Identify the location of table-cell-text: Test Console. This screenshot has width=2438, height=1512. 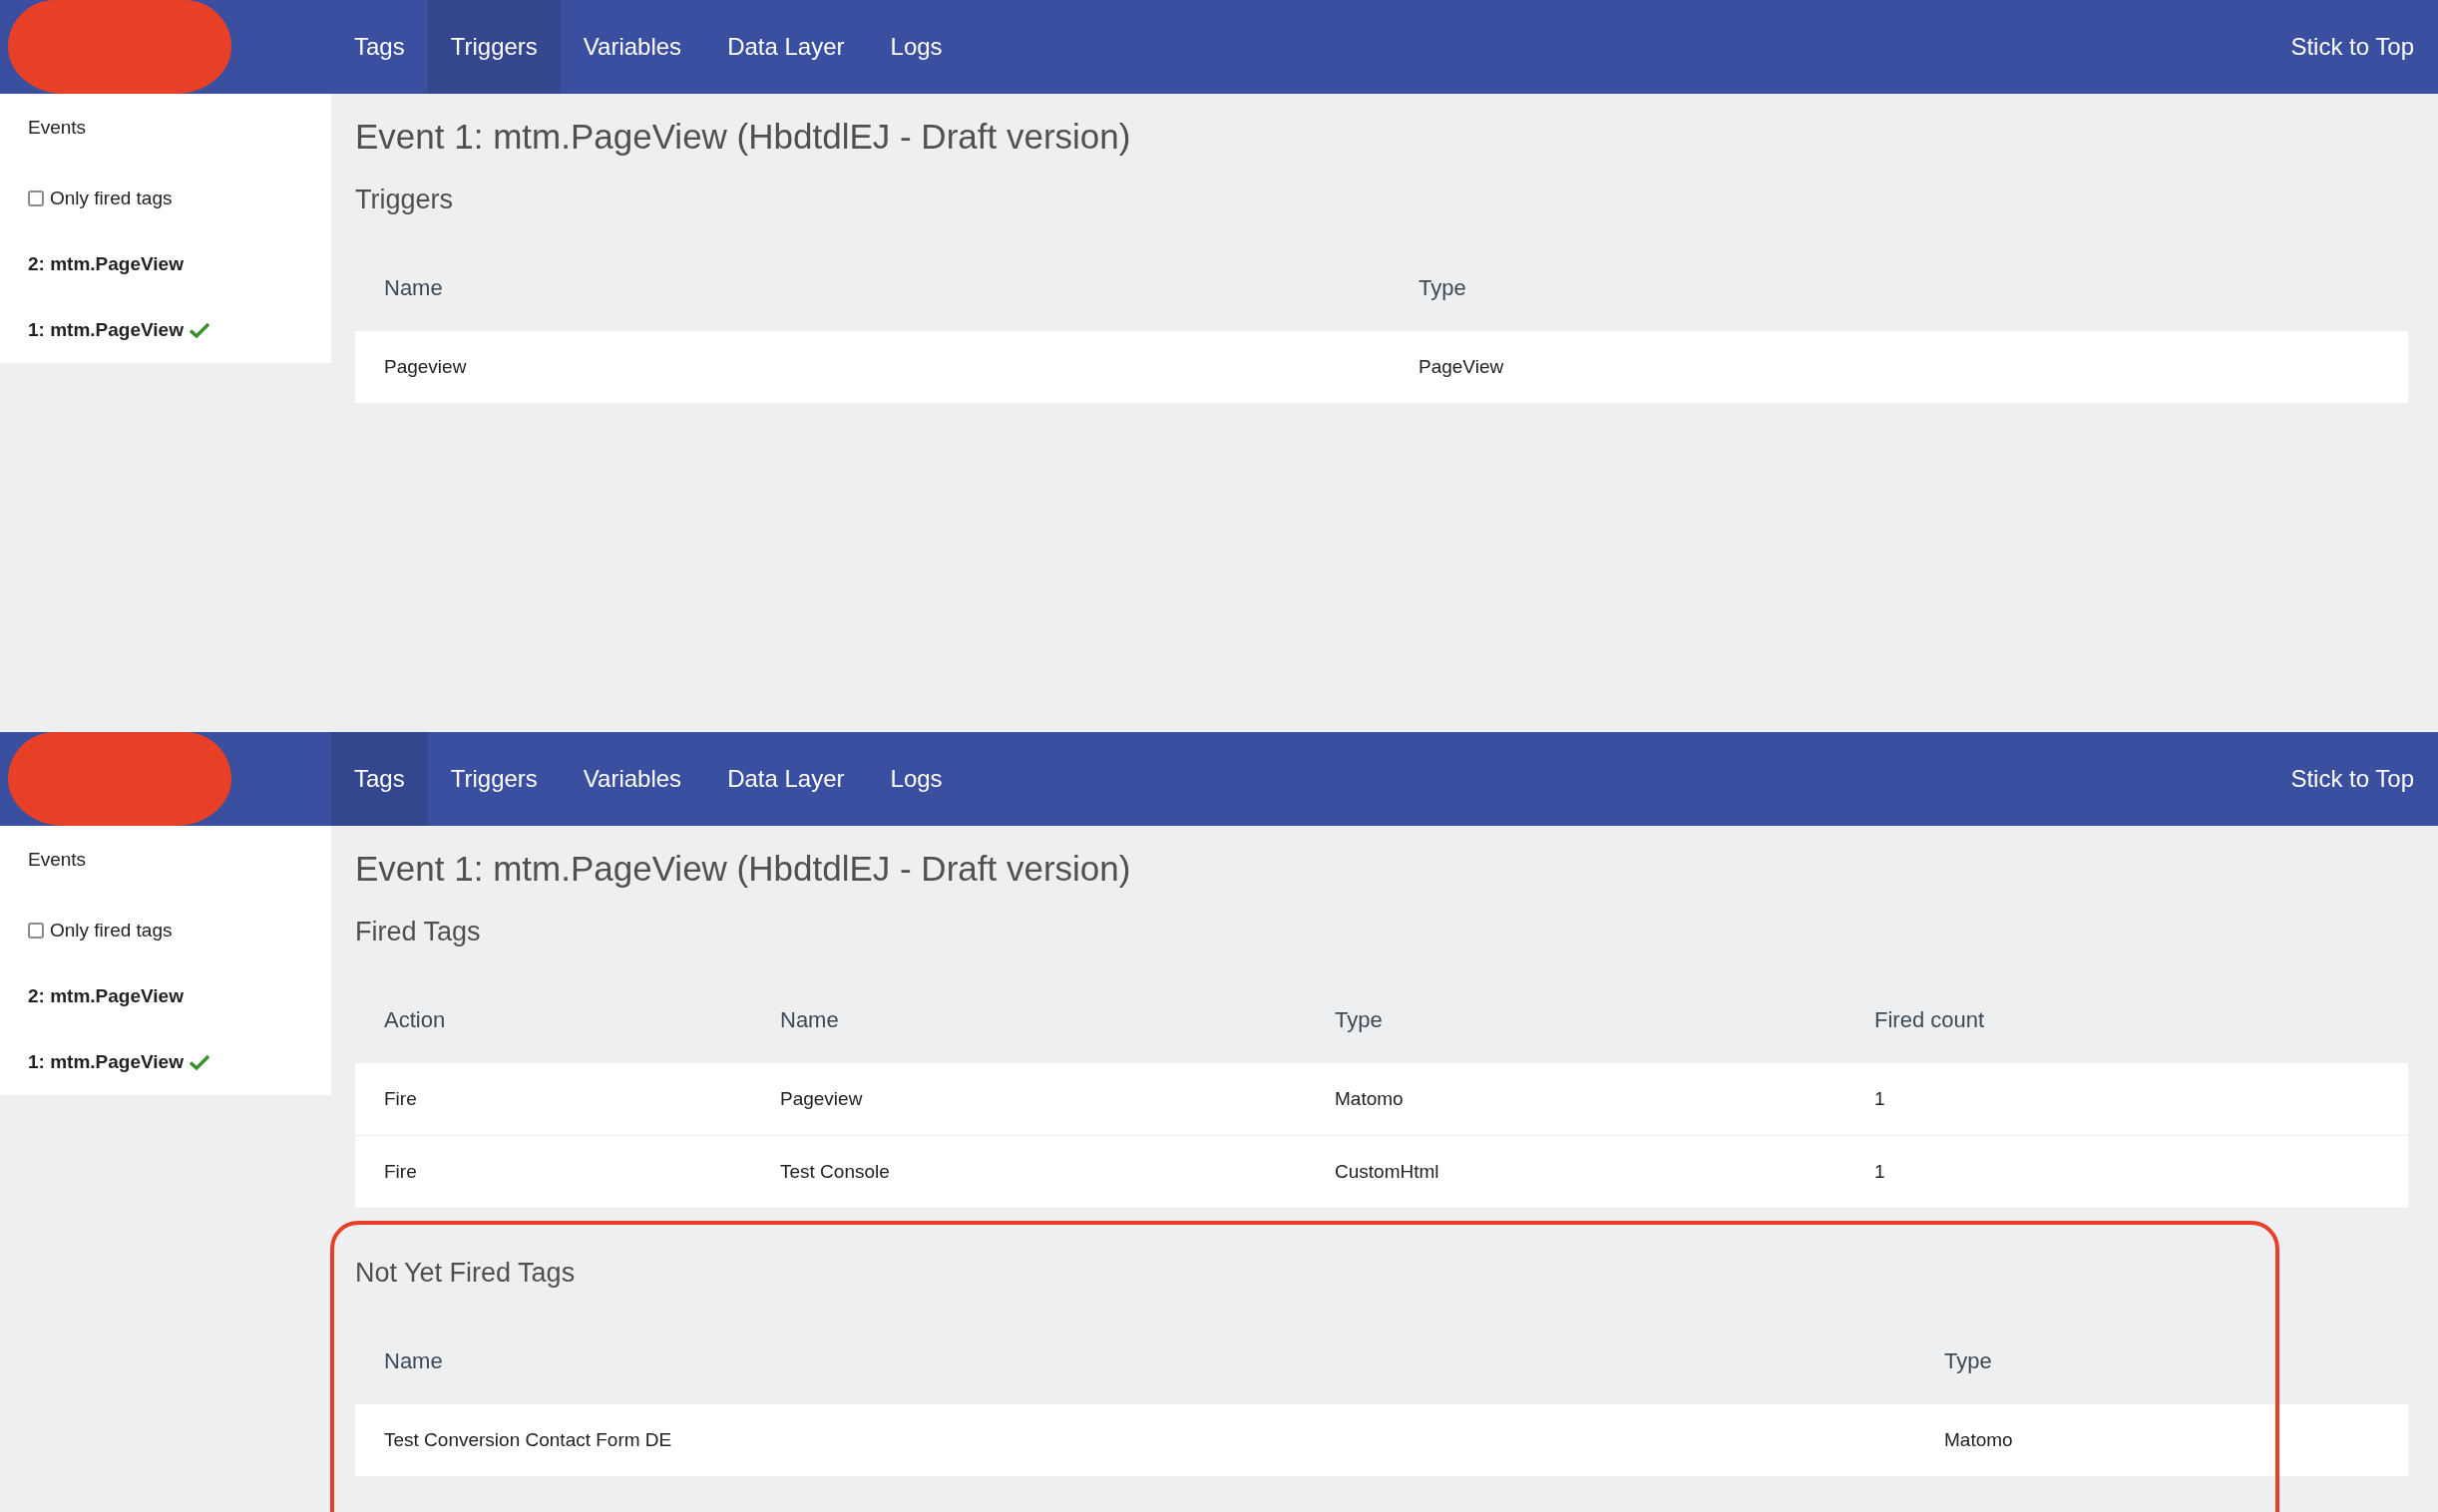
(836, 1172).